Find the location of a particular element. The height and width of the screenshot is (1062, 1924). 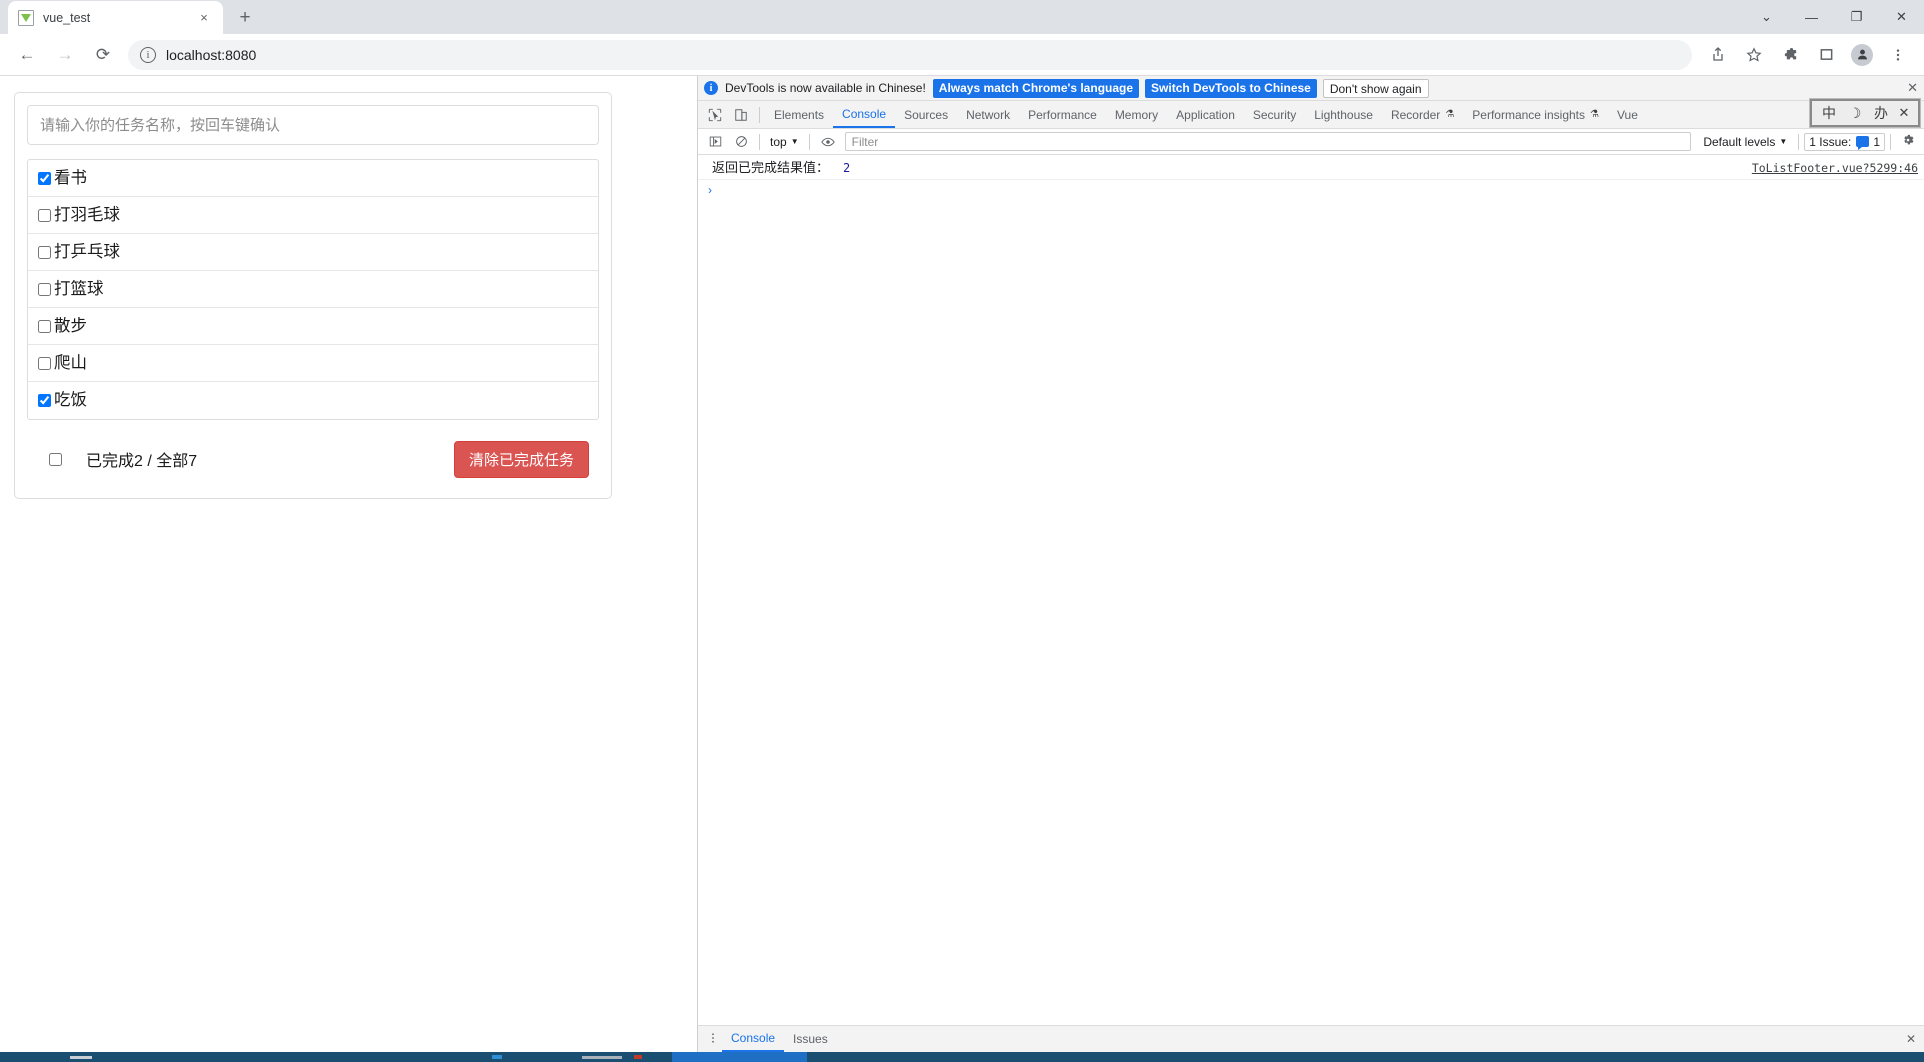

minimize-button: — is located at coordinates (1811, 17).